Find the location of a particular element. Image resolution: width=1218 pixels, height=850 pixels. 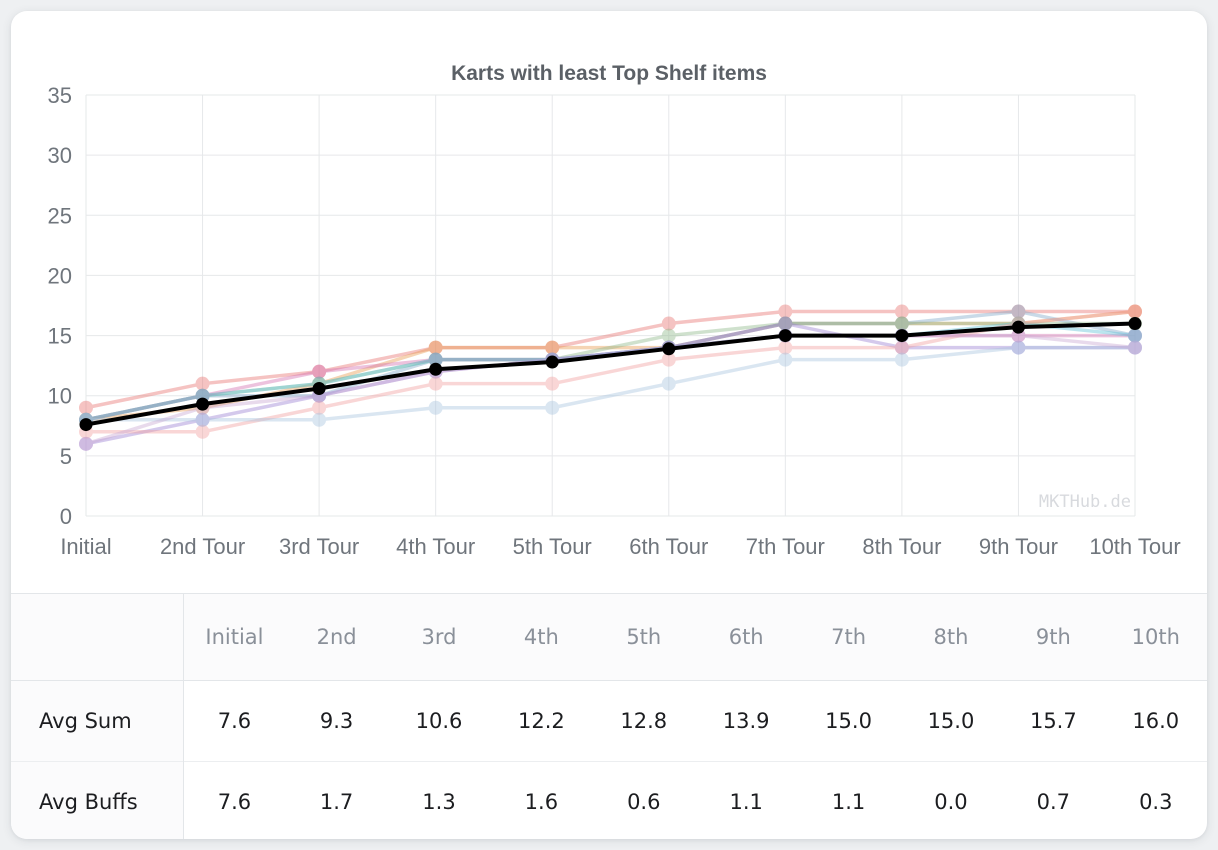

table-cell: 15.7 is located at coordinates (1053, 721).